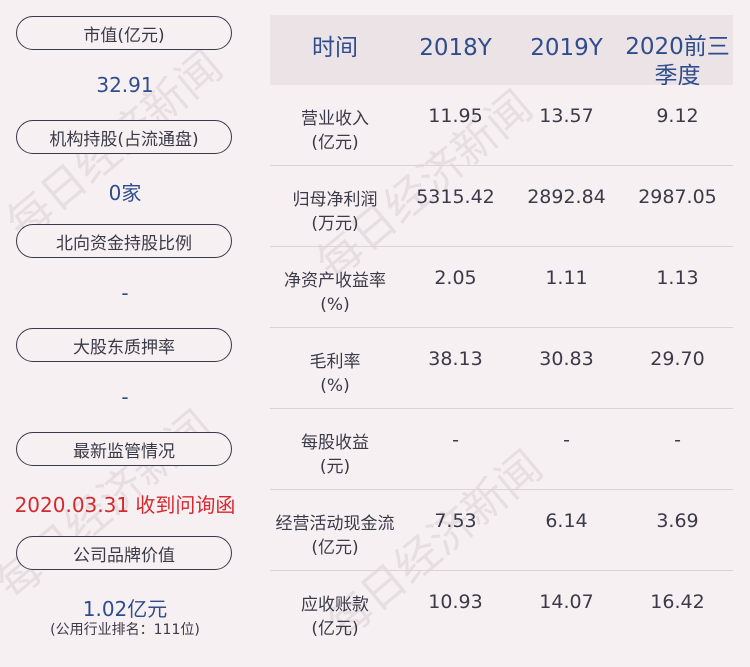  Describe the element at coordinates (566, 48) in the screenshot. I see `header-2019: 2019Y` at that location.